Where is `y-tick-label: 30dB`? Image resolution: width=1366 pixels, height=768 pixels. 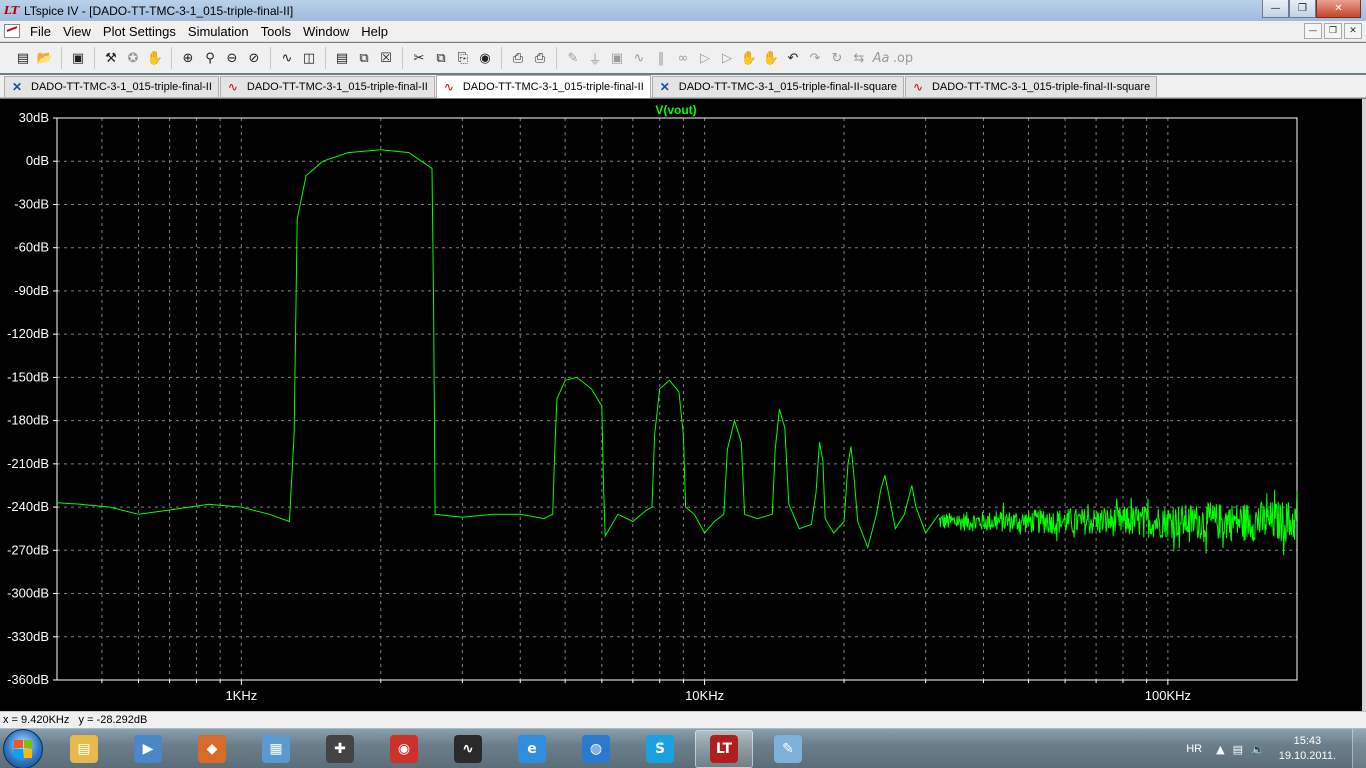 y-tick-label: 30dB is located at coordinates (34, 117).